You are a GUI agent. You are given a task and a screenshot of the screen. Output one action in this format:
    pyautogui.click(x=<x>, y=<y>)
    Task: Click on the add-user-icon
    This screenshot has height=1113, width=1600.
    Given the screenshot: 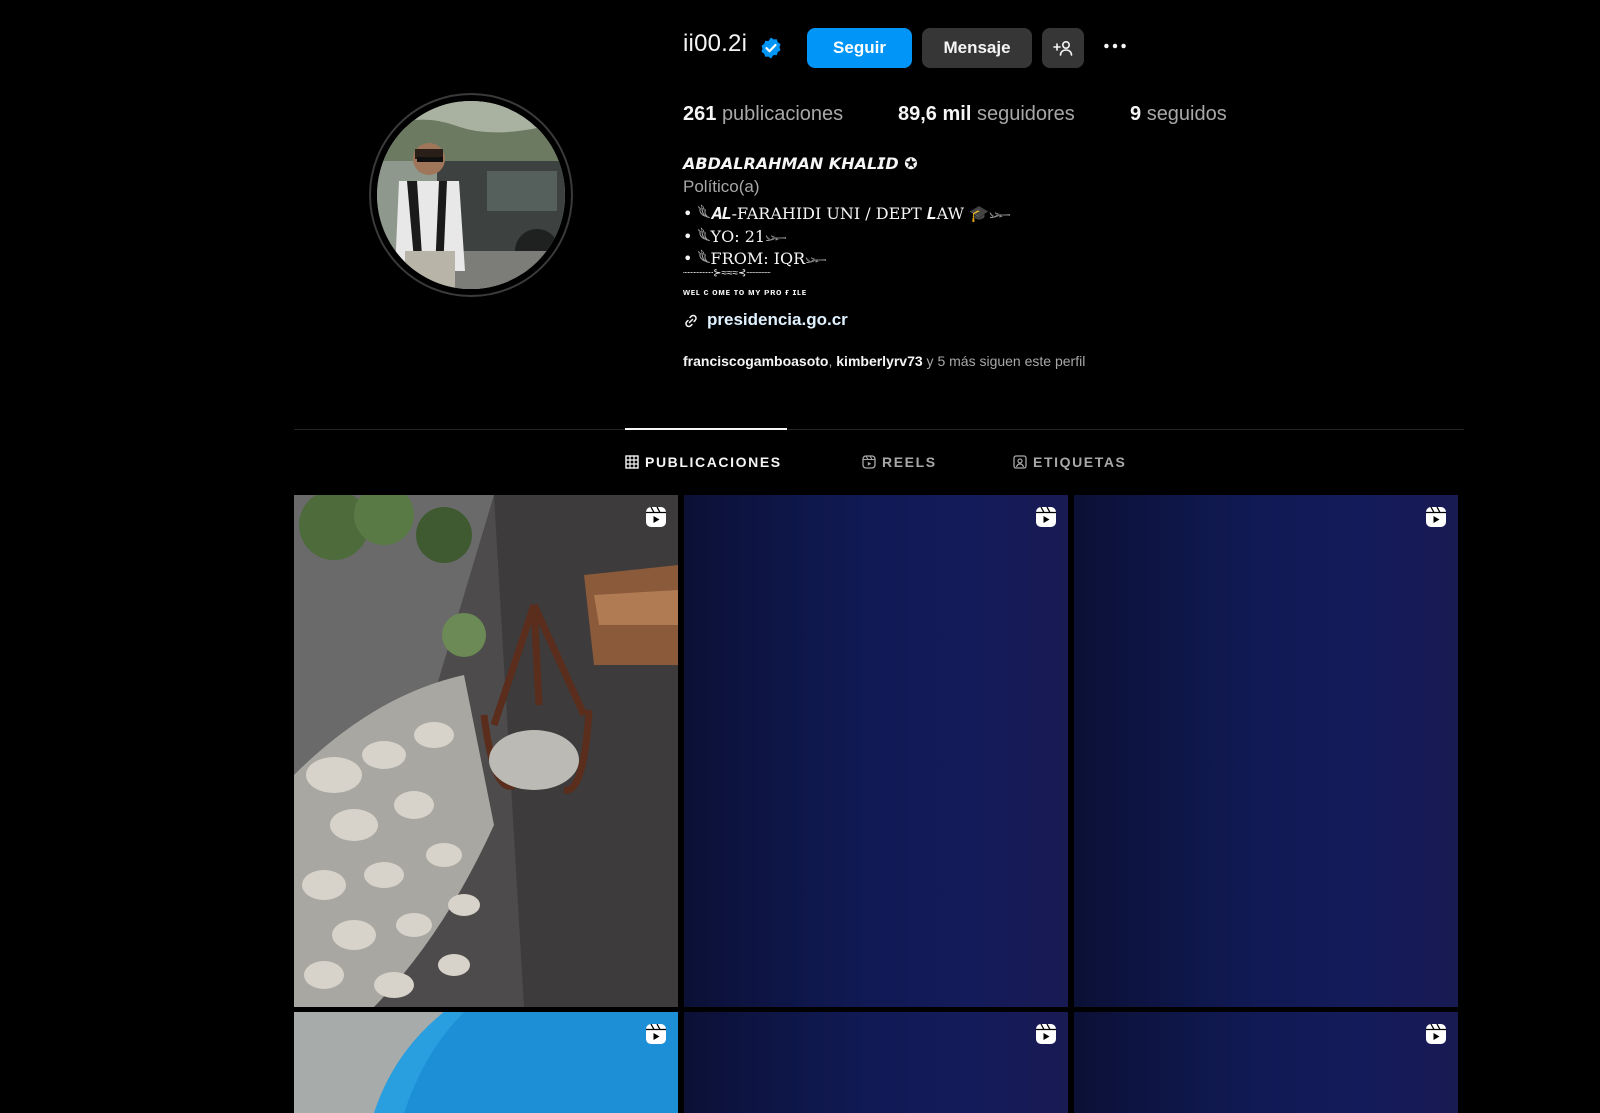 What is the action you would take?
    pyautogui.click(x=1063, y=48)
    